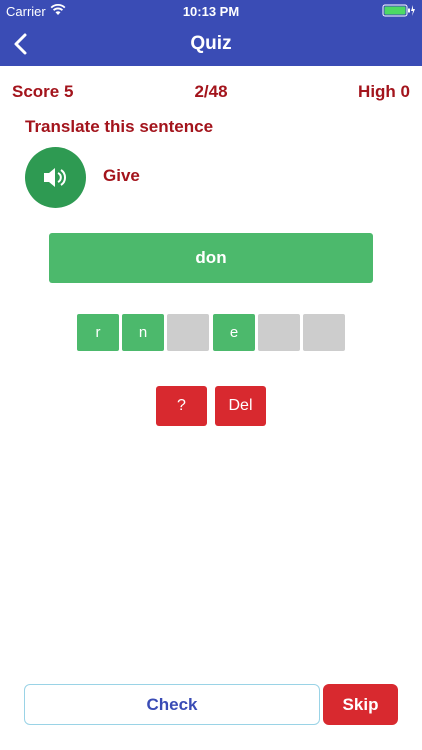  I want to click on clock: 10:13 PM, so click(211, 11).